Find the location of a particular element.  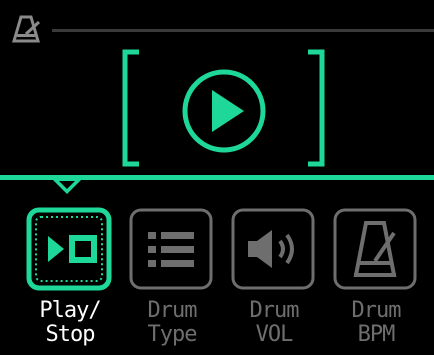

menu-item-drum-type: Drum Type is located at coordinates (173, 281).